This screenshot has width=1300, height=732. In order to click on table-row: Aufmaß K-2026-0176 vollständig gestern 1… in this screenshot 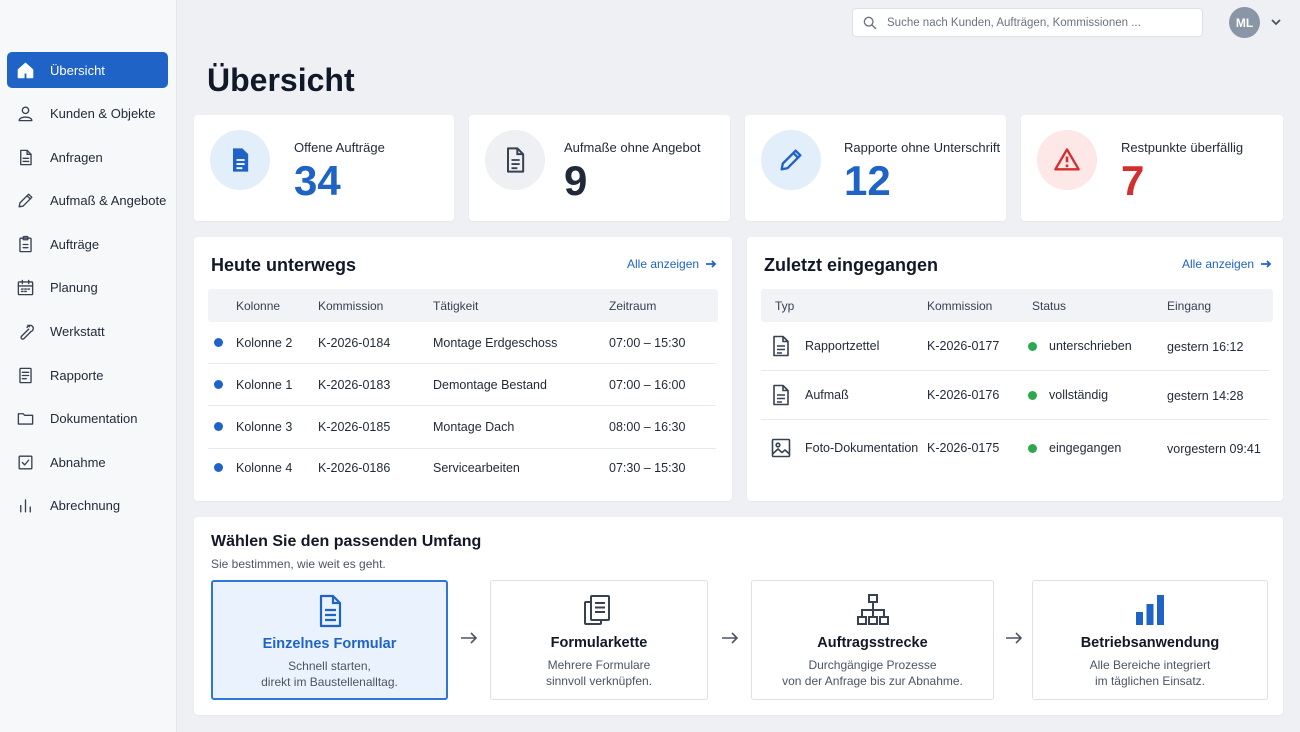, I will do `click(1015, 395)`.